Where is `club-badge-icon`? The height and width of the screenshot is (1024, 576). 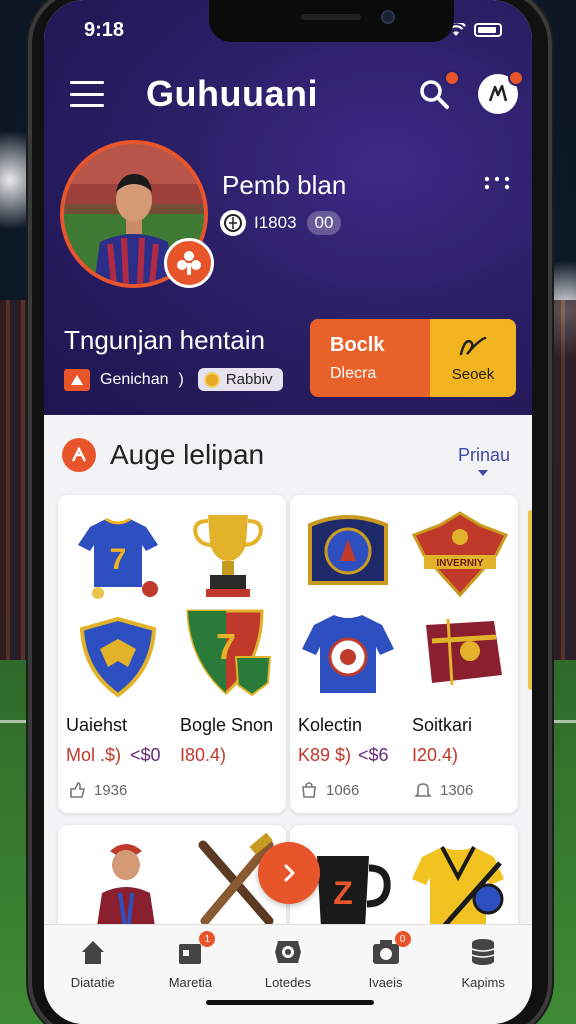 club-badge-icon is located at coordinates (189, 263).